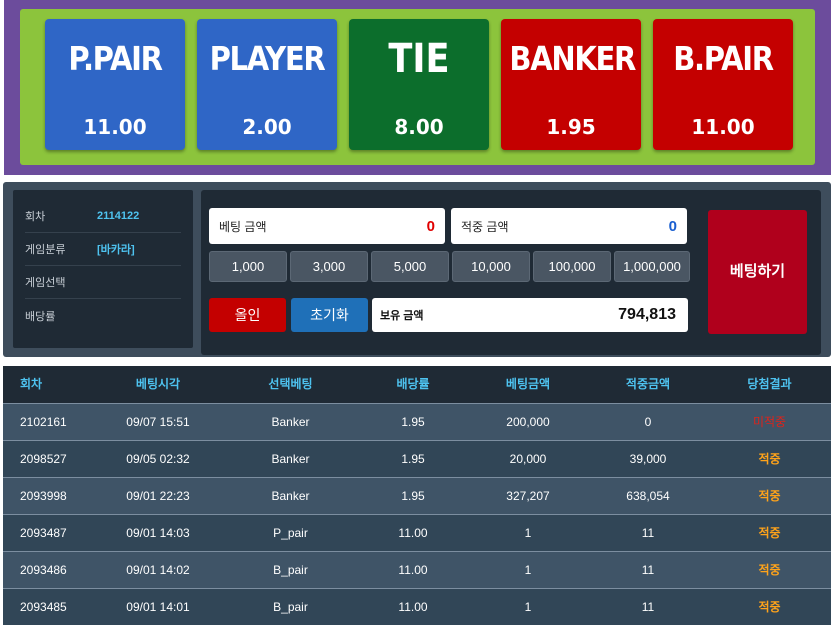 The width and height of the screenshot is (835, 634). What do you see at coordinates (757, 272) in the screenshot?
I see `place-bet-button: 베팅하기` at bounding box center [757, 272].